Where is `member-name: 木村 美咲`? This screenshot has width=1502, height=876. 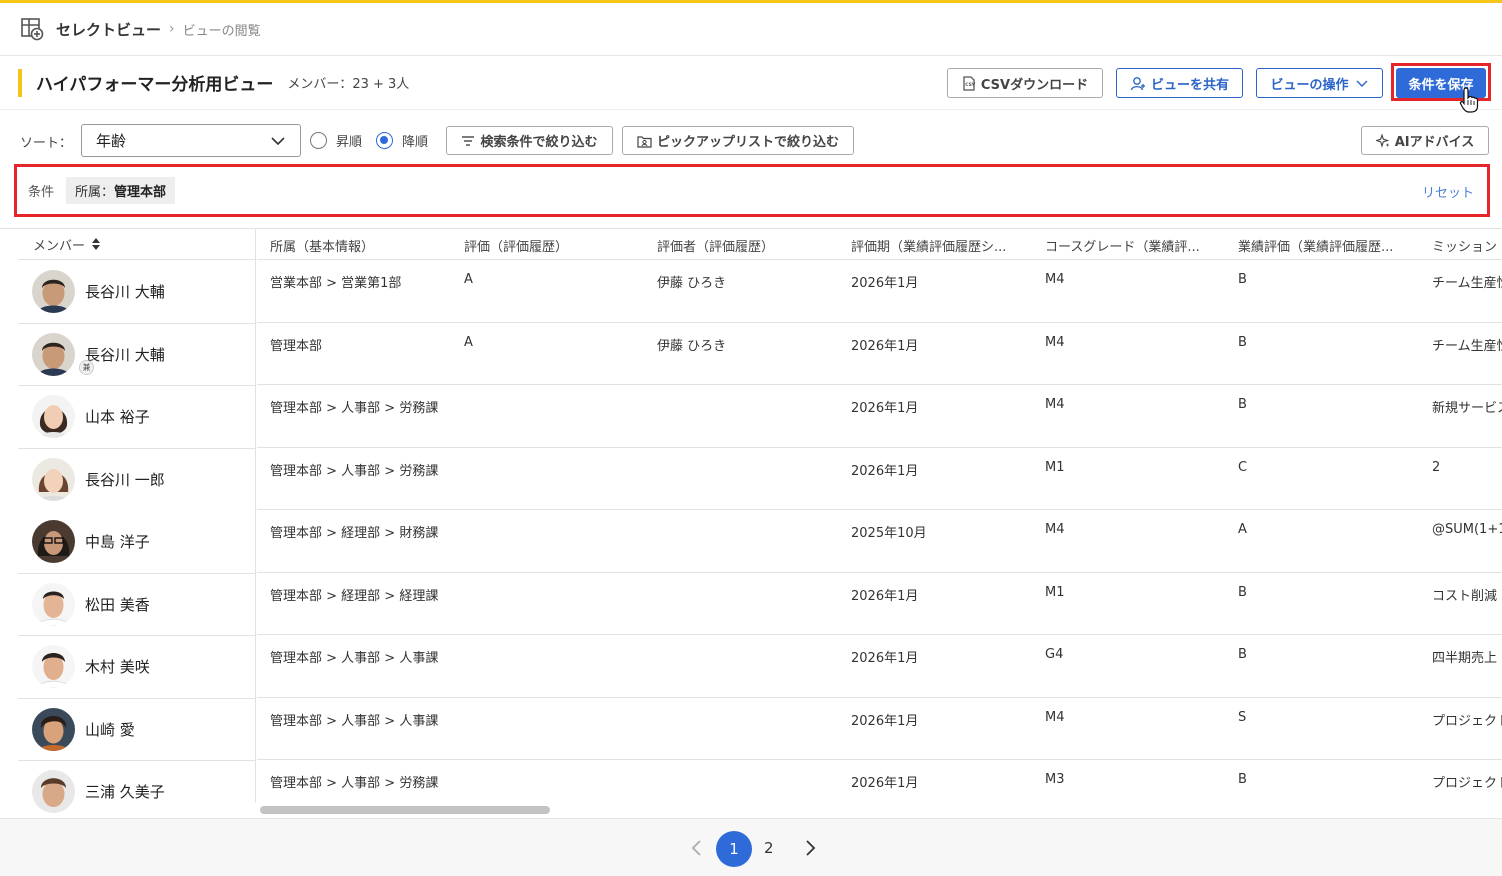 member-name: 木村 美咲 is located at coordinates (117, 666).